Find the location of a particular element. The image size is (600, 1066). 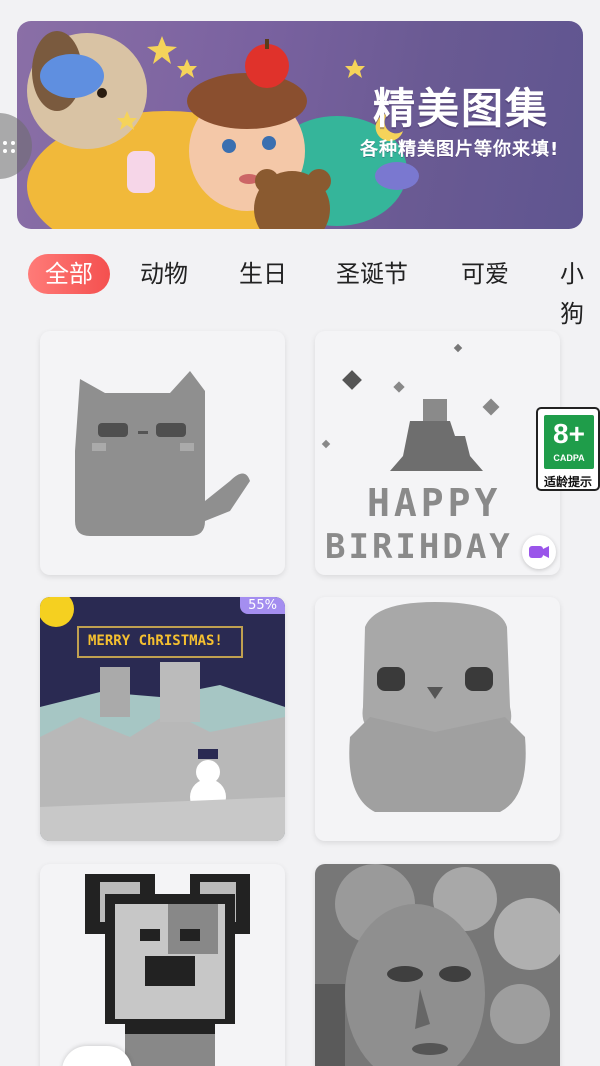

age-rating-number: 8+ is located at coordinates (569, 433).